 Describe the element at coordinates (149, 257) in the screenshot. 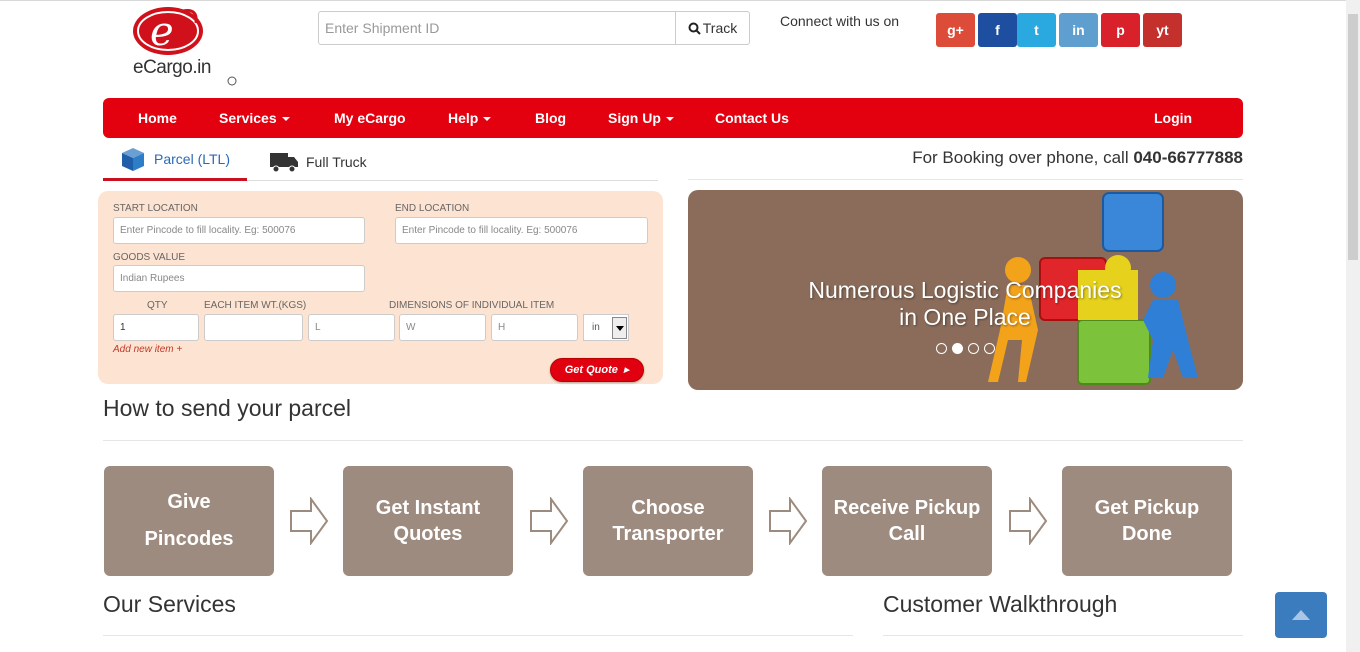

I see `goods-value-label: GOODS VALUE` at that location.